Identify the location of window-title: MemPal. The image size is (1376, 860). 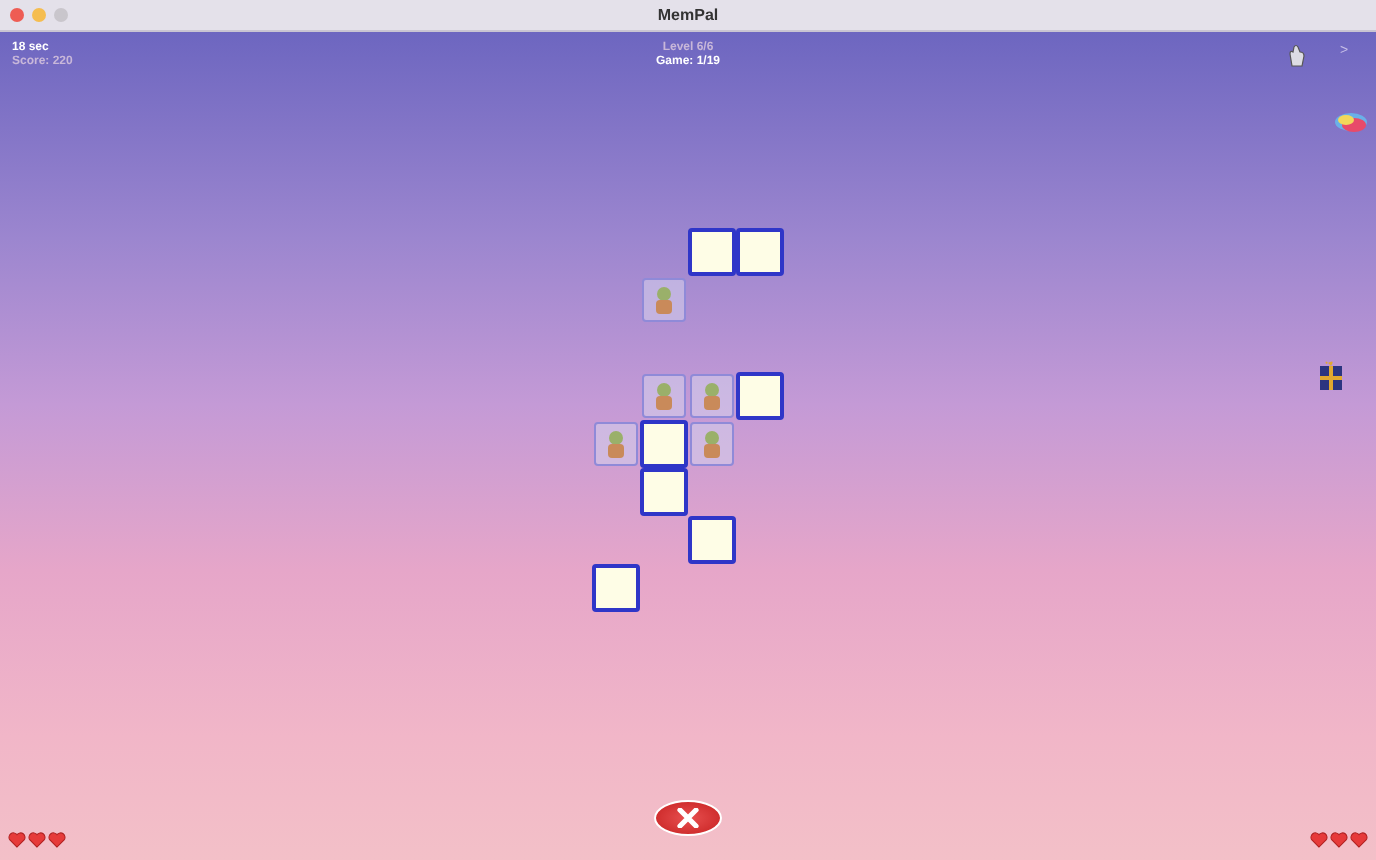
(688, 15).